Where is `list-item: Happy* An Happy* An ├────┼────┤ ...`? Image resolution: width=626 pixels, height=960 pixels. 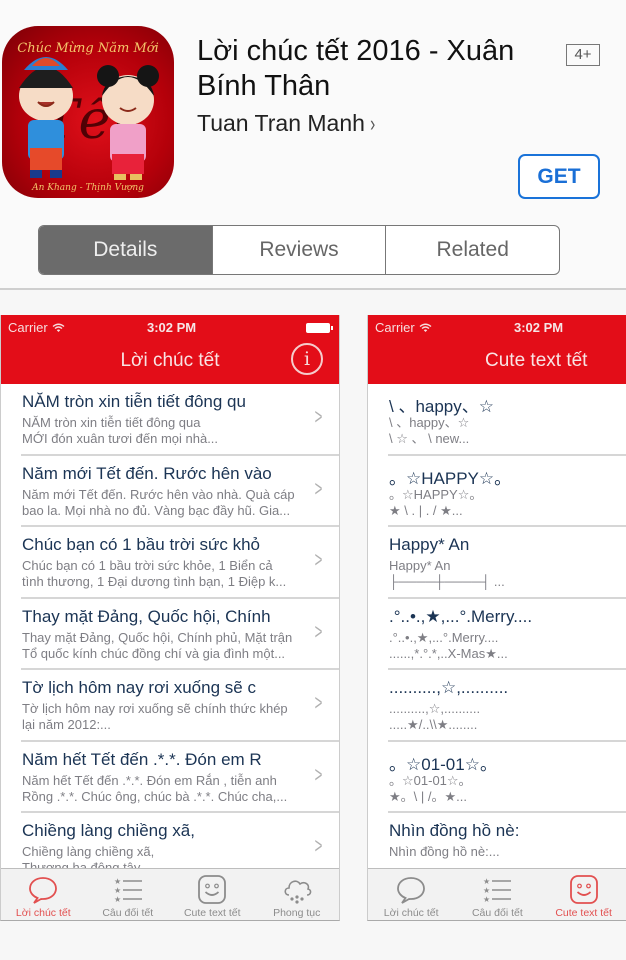
list-item: Happy* An Happy* An ├────┼────┤ ... is located at coordinates (507, 563).